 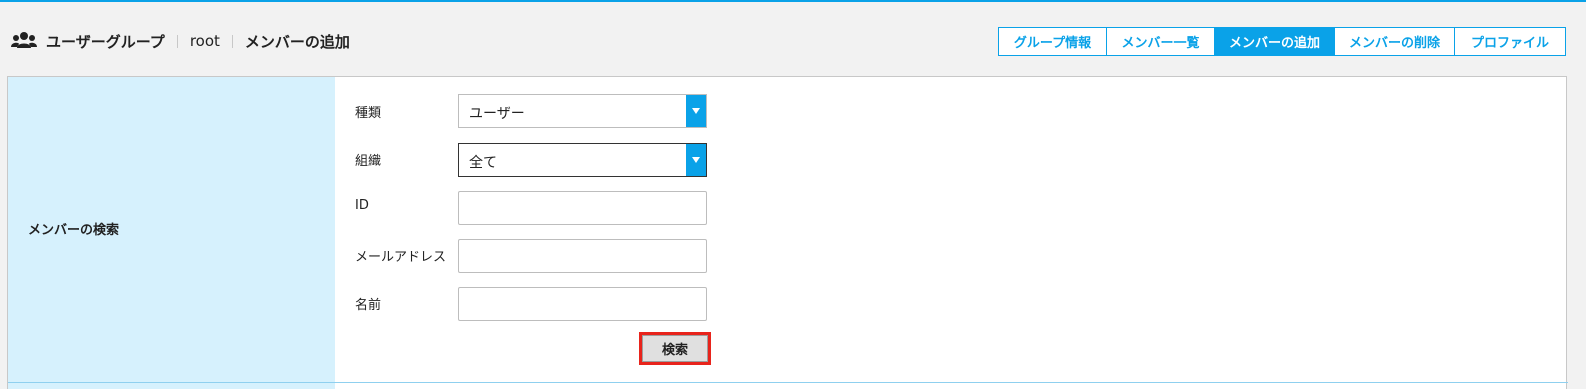 I want to click on breadcrumb-group-label: ユーザーグループ, so click(x=105, y=41).